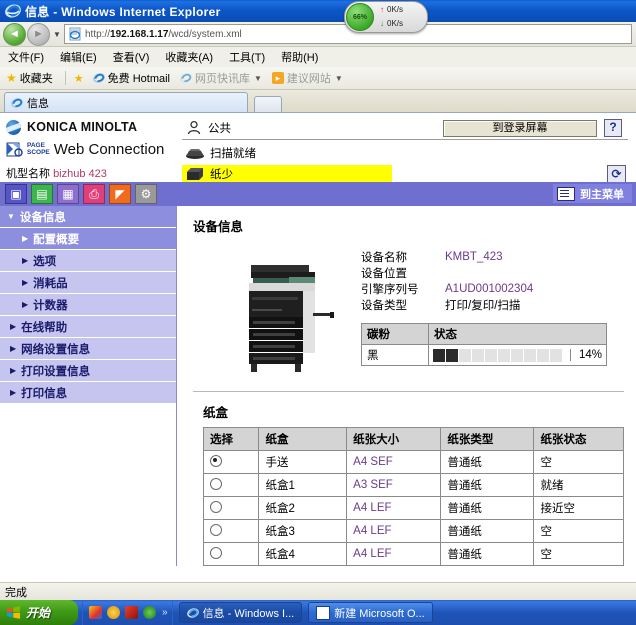 This screenshot has width=636, height=625. What do you see at coordinates (219, 129) in the screenshot?
I see `current-user-label: 公共` at bounding box center [219, 129].